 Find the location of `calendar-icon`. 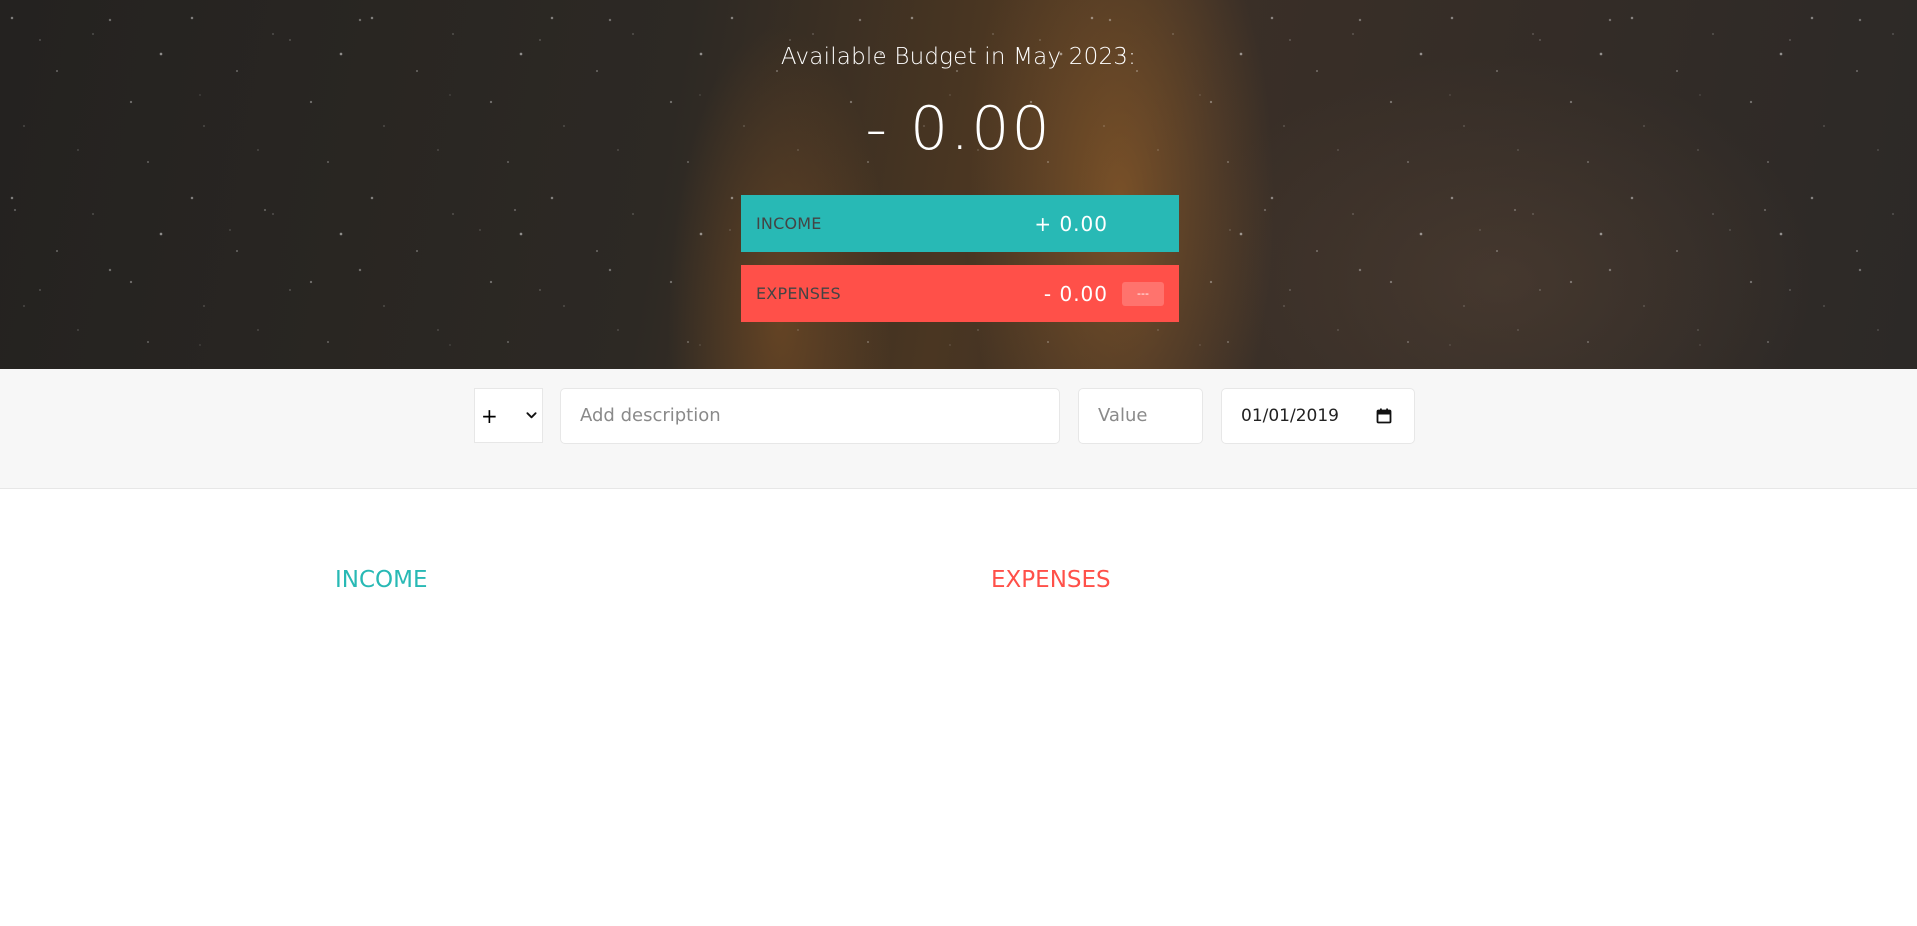

calendar-icon is located at coordinates (1384, 416).